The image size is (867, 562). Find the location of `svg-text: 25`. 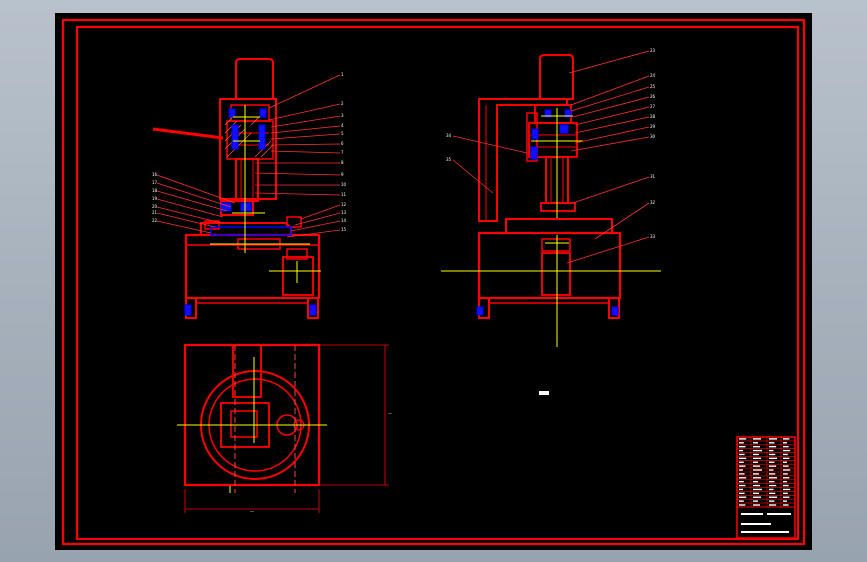

svg-text: 25 is located at coordinates (653, 86).